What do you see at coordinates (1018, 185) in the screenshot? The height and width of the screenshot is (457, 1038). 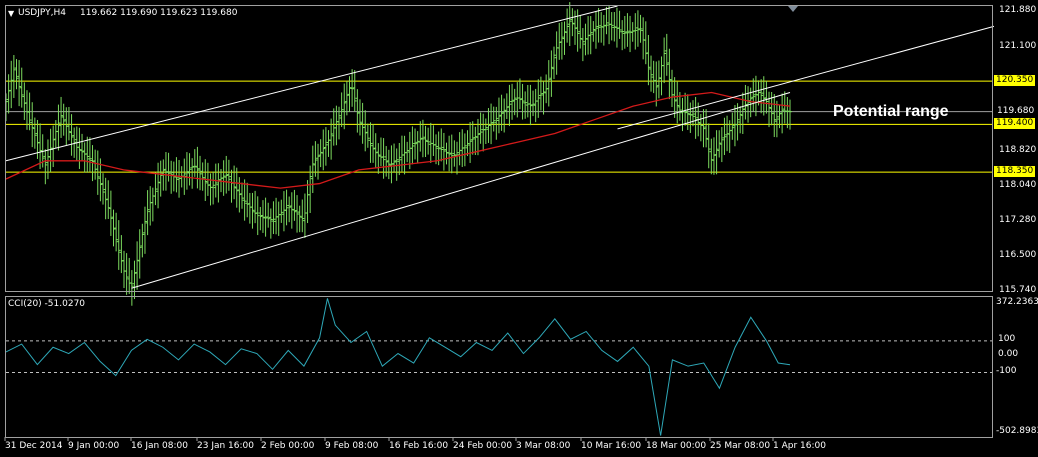 I see `price-tick-label: 118.040` at bounding box center [1018, 185].